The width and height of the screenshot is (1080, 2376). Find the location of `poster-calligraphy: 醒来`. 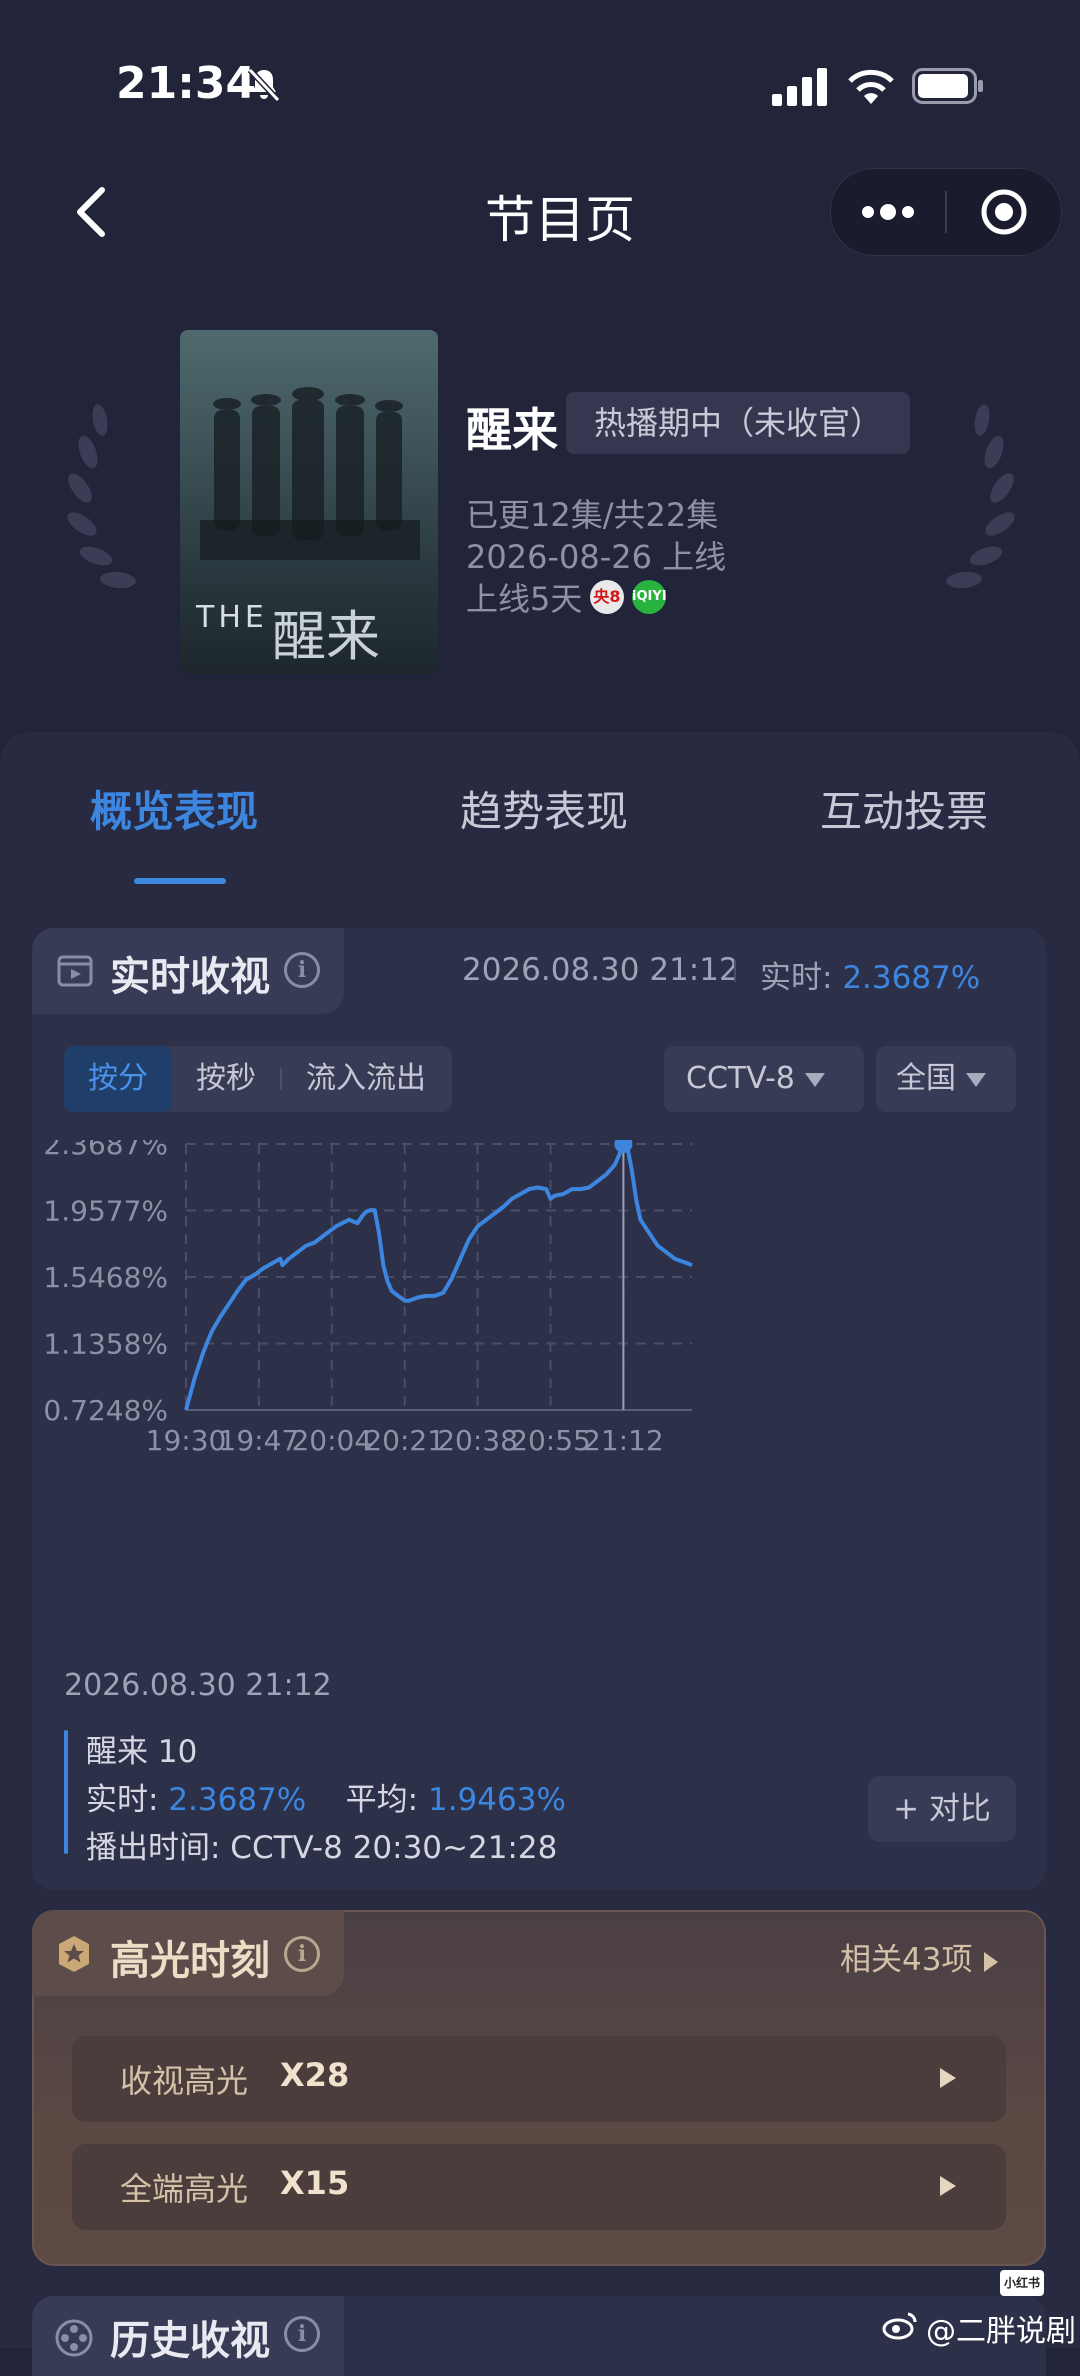

poster-calligraphy: 醒来 is located at coordinates (326, 636).